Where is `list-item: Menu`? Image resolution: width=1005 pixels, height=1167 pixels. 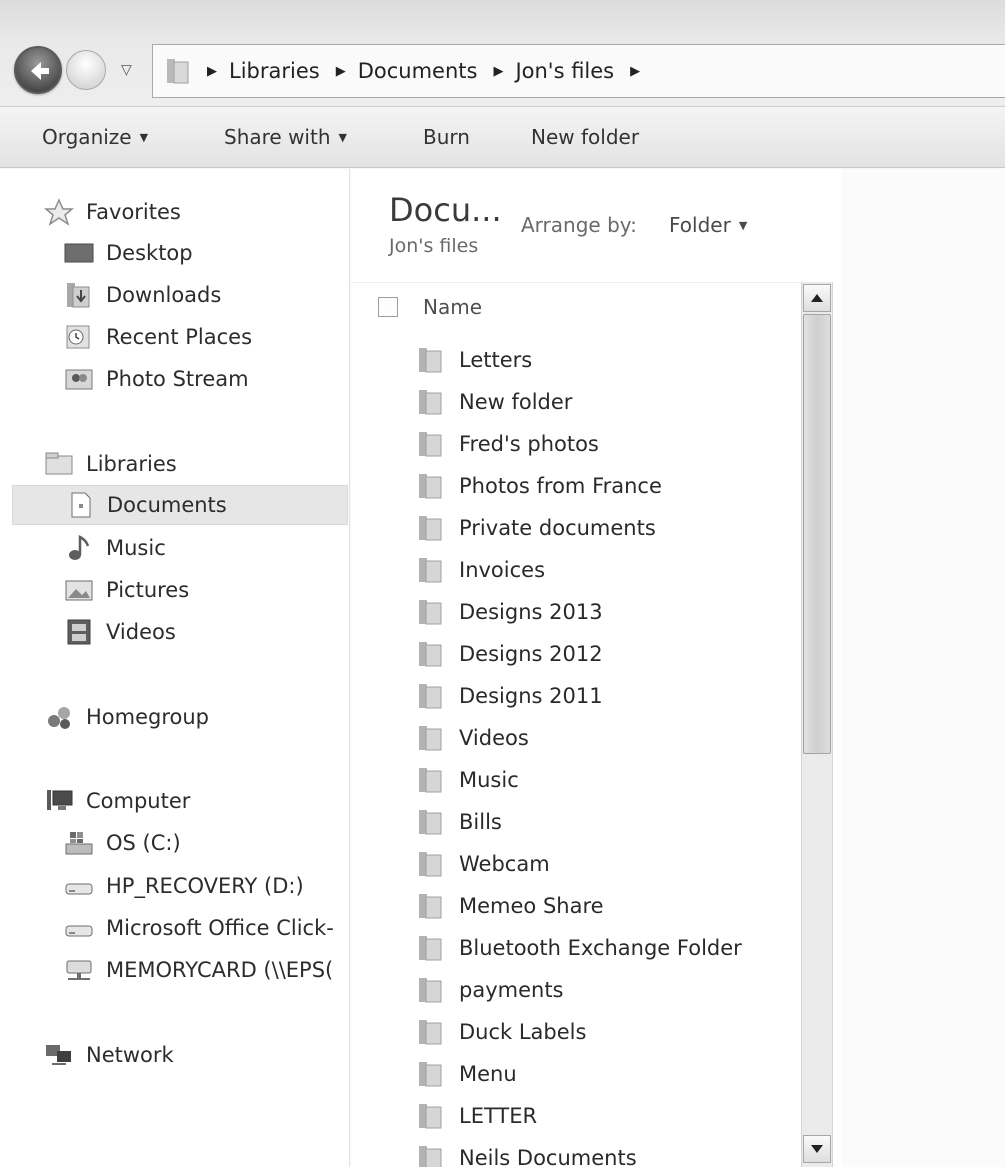
list-item: Menu is located at coordinates (467, 1074).